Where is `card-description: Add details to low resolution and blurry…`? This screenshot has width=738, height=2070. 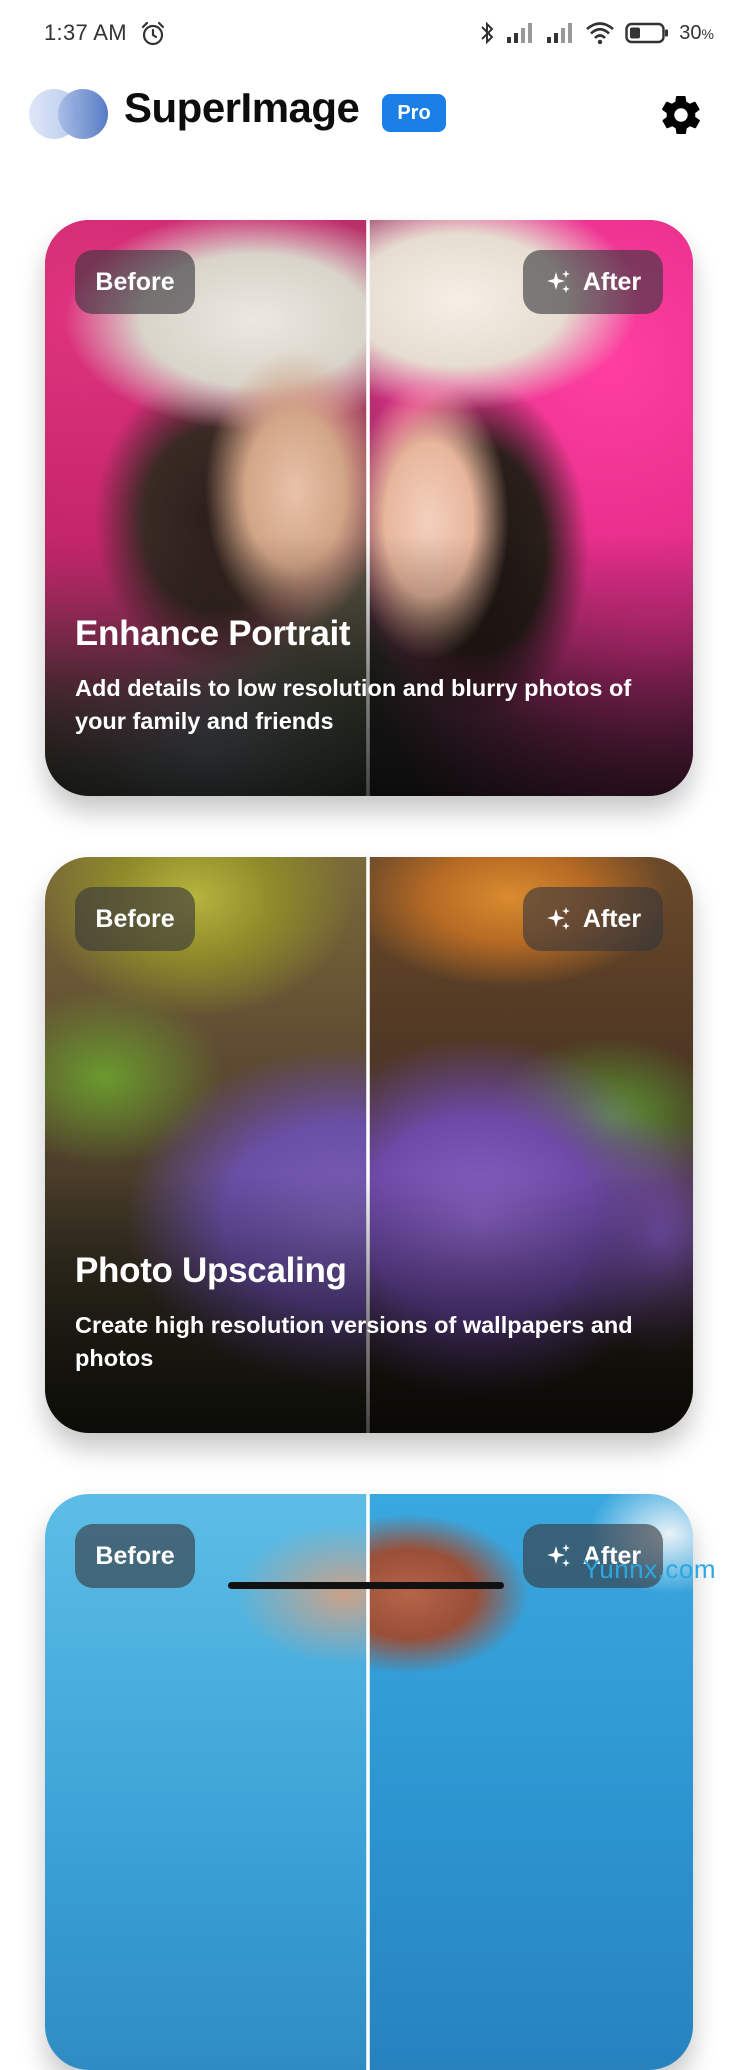
card-description: Add details to low resolution and blurry… is located at coordinates (353, 704).